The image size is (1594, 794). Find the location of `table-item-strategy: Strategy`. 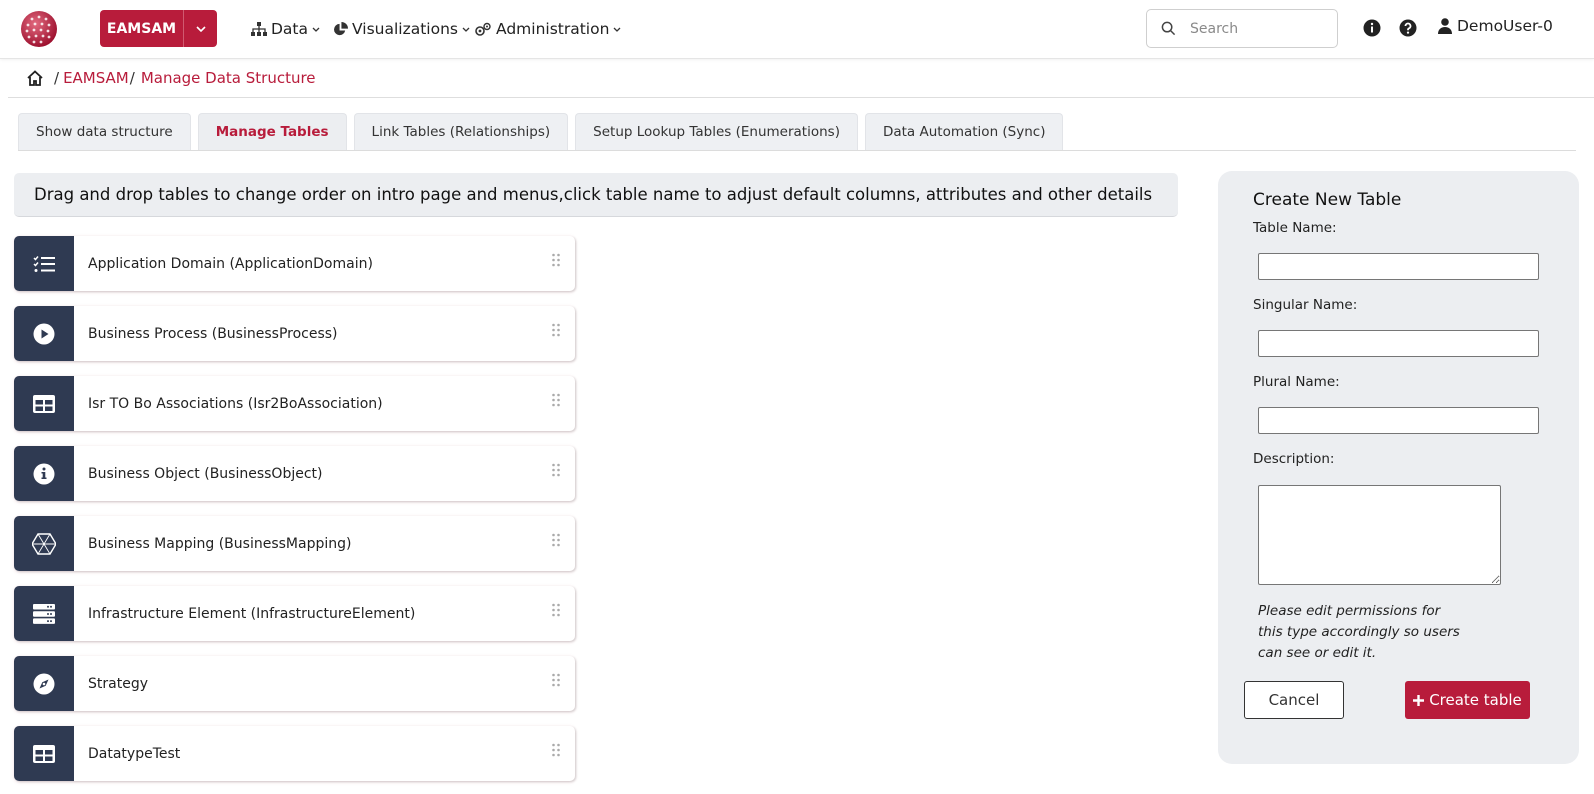

table-item-strategy: Strategy is located at coordinates (294, 683).